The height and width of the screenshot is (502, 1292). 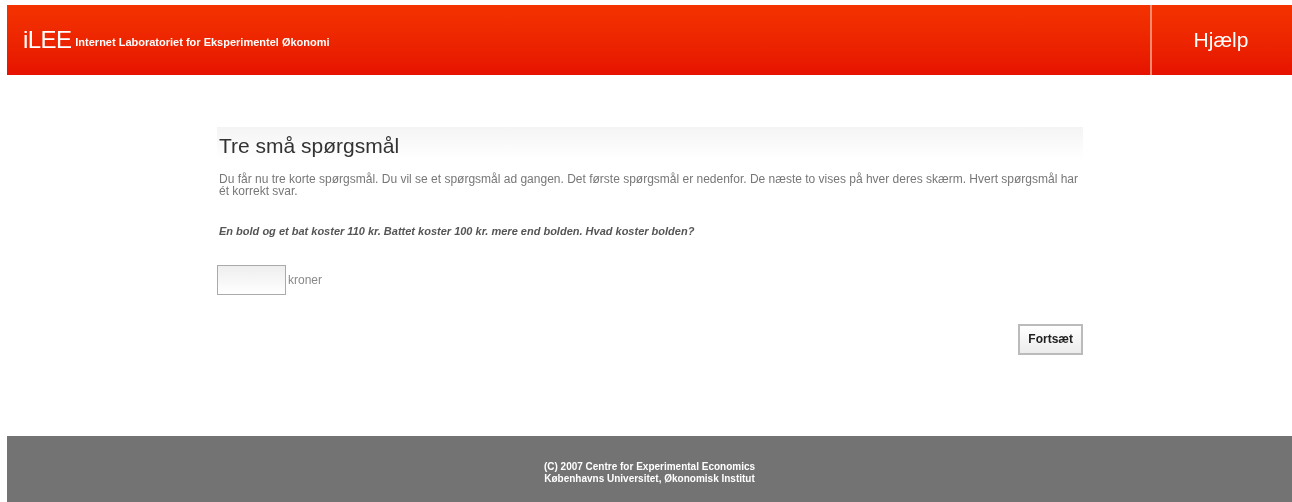 What do you see at coordinates (649, 467) in the screenshot?
I see `footer-text: (C) 2007 Centre for Experimental Economics` at bounding box center [649, 467].